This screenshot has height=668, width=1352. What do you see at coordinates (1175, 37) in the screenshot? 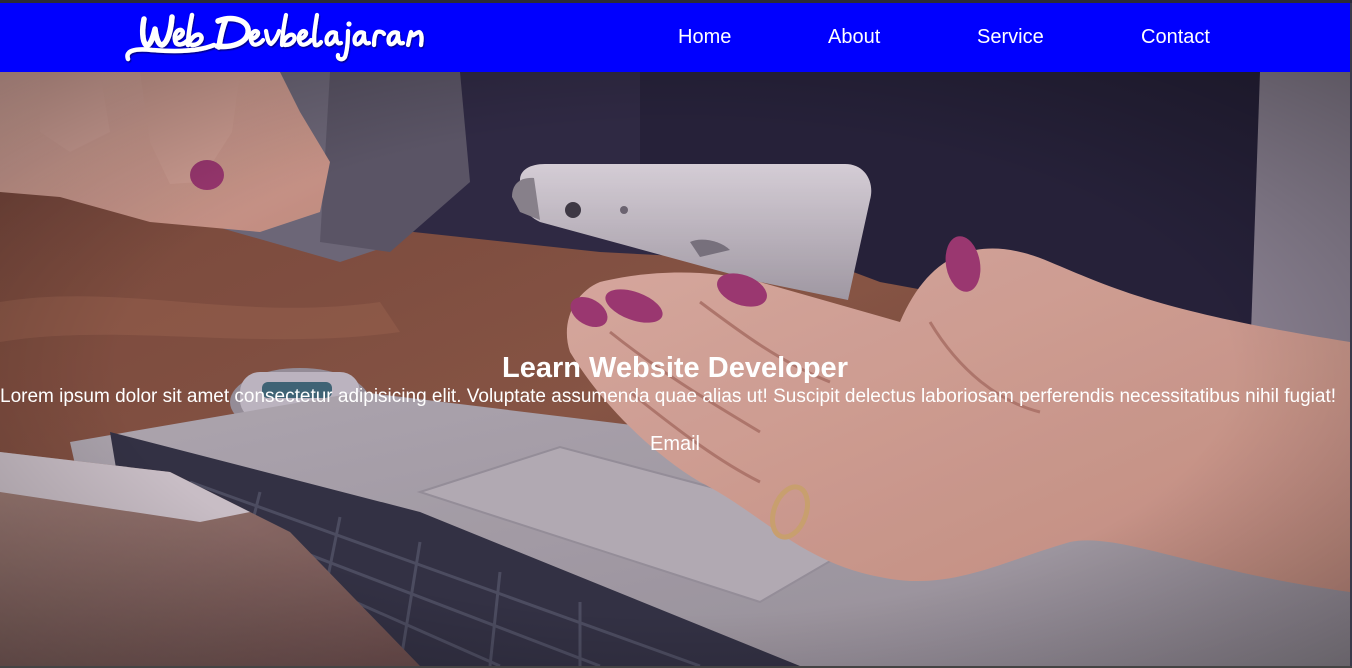
I see `nav-contact-link: Contact` at bounding box center [1175, 37].